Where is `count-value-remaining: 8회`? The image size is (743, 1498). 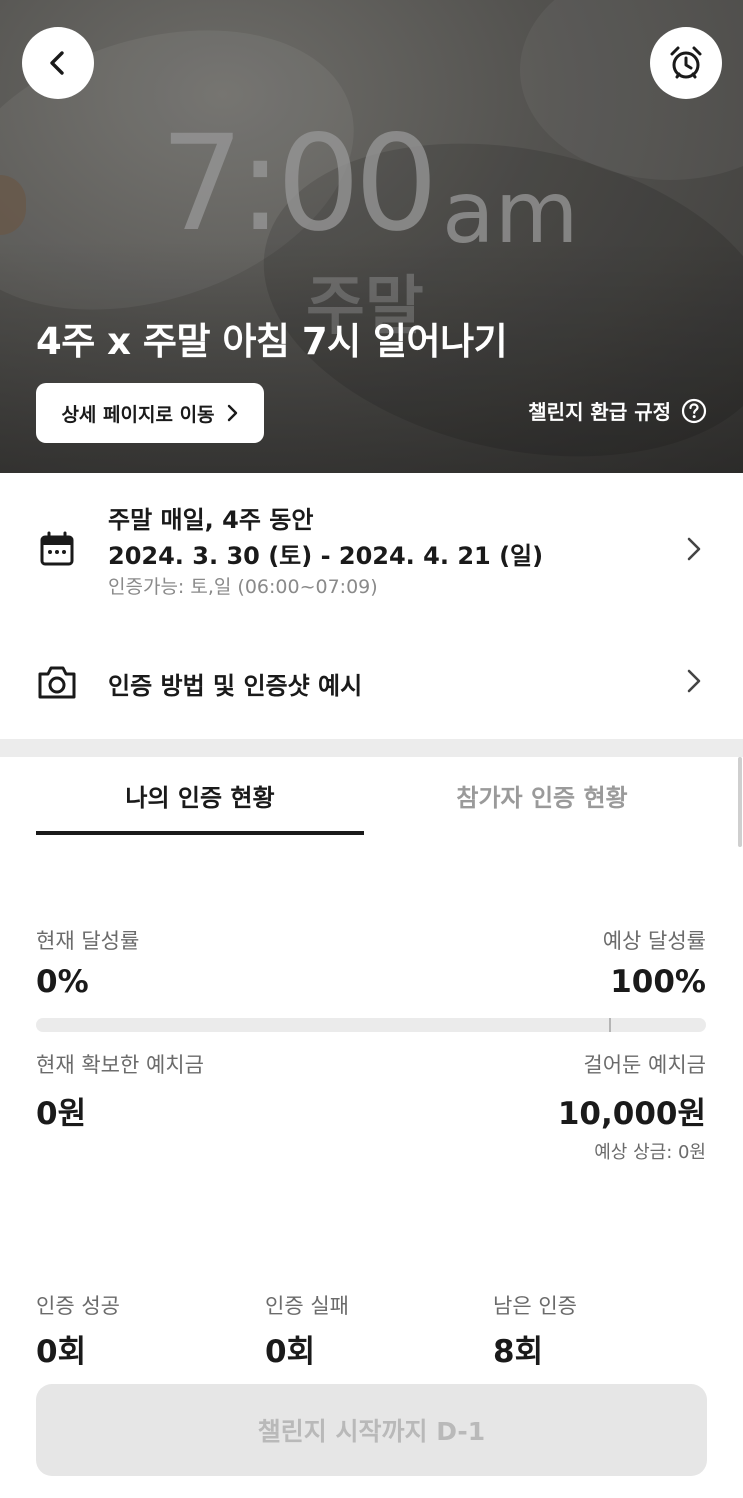
count-value-remaining: 8회 is located at coordinates (518, 1352).